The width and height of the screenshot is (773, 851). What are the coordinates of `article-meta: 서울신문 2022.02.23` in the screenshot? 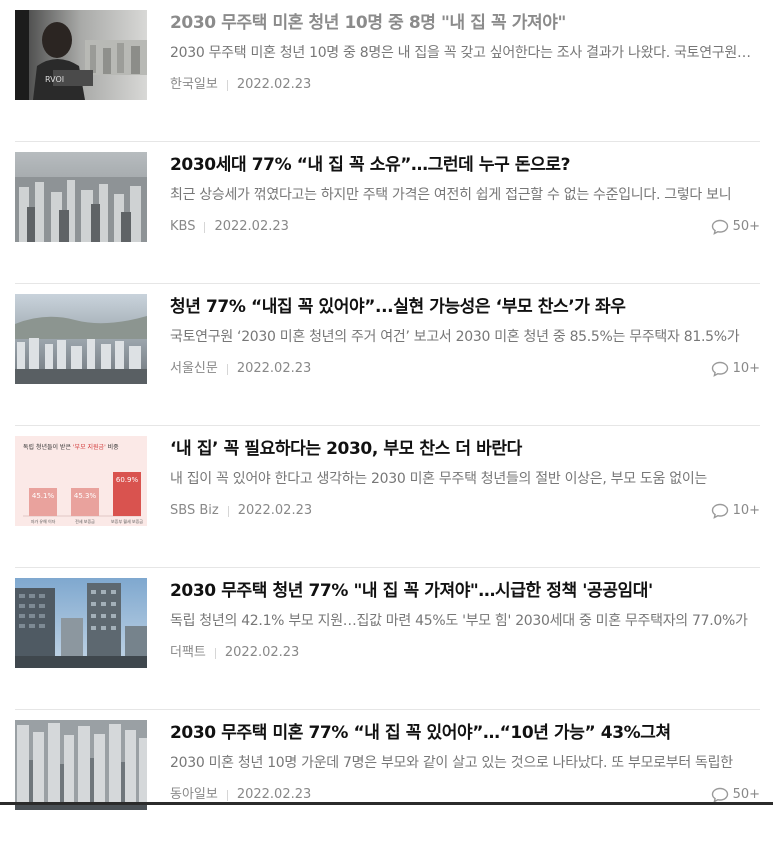 It's located at (240, 369).